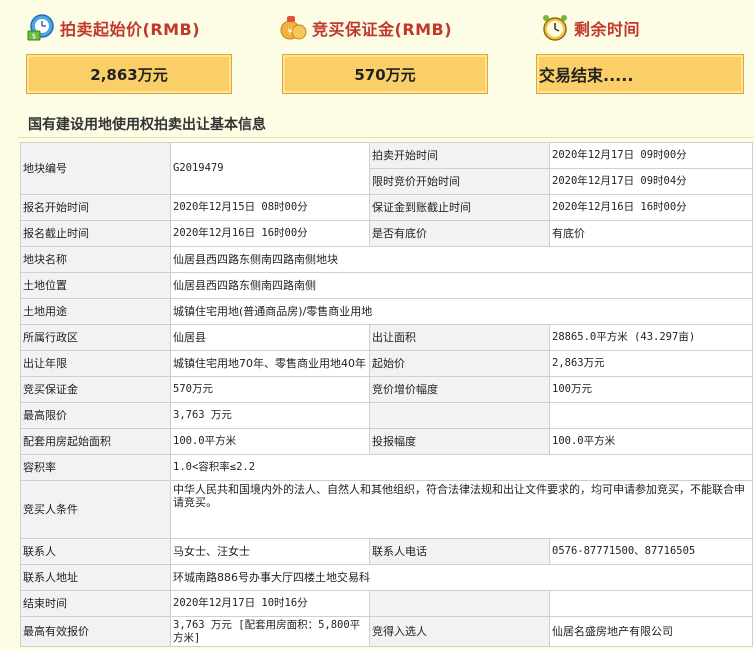 Image resolution: width=754 pixels, height=651 pixels. What do you see at coordinates (95, 285) in the screenshot?
I see `cell-label: 土地位置` at bounding box center [95, 285].